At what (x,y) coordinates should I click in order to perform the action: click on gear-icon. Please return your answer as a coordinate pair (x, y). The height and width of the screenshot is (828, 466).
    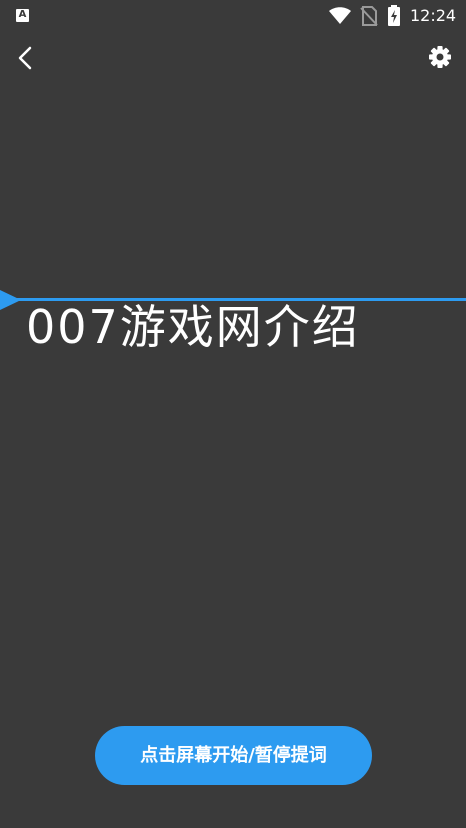
    Looking at the image, I should click on (440, 57).